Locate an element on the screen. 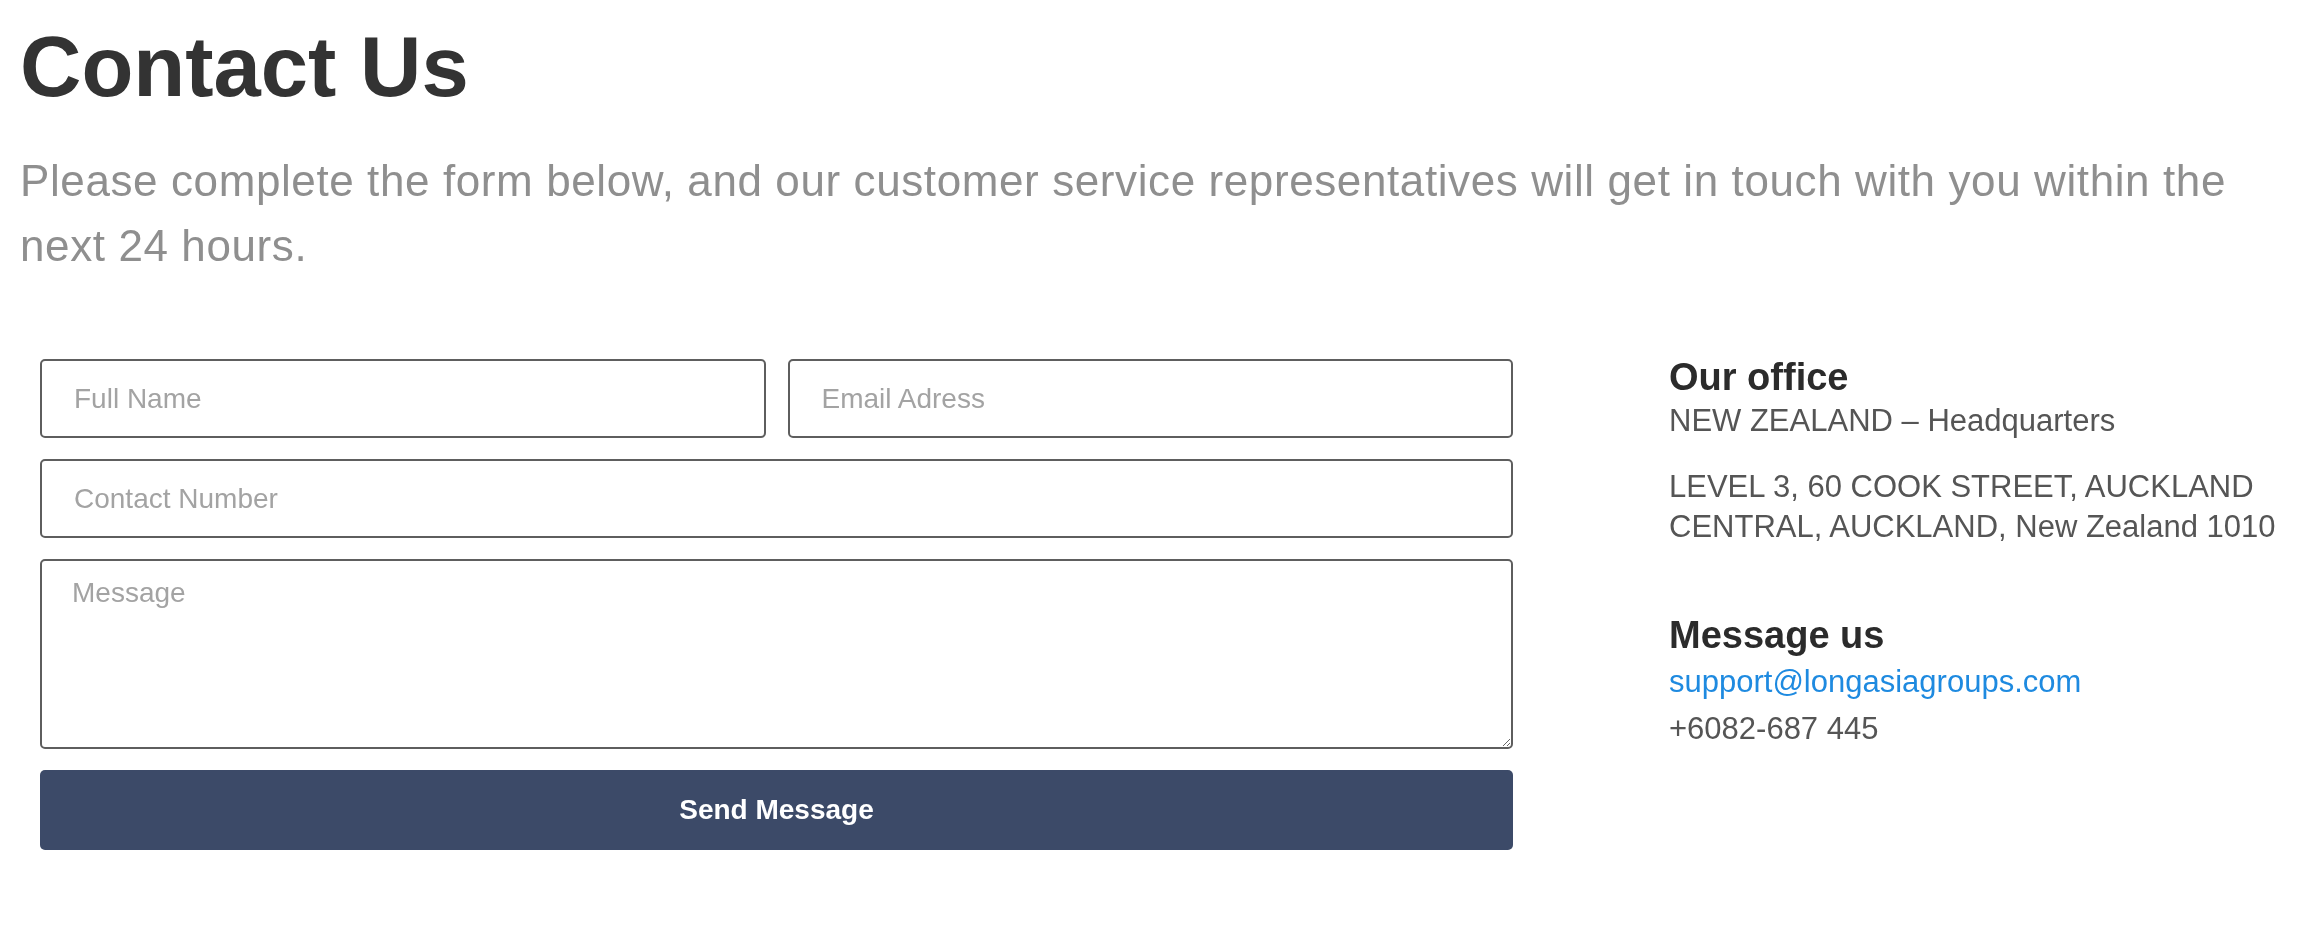 The width and height of the screenshot is (2316, 952). phone-number: +6082-687 445 is located at coordinates (1774, 729).